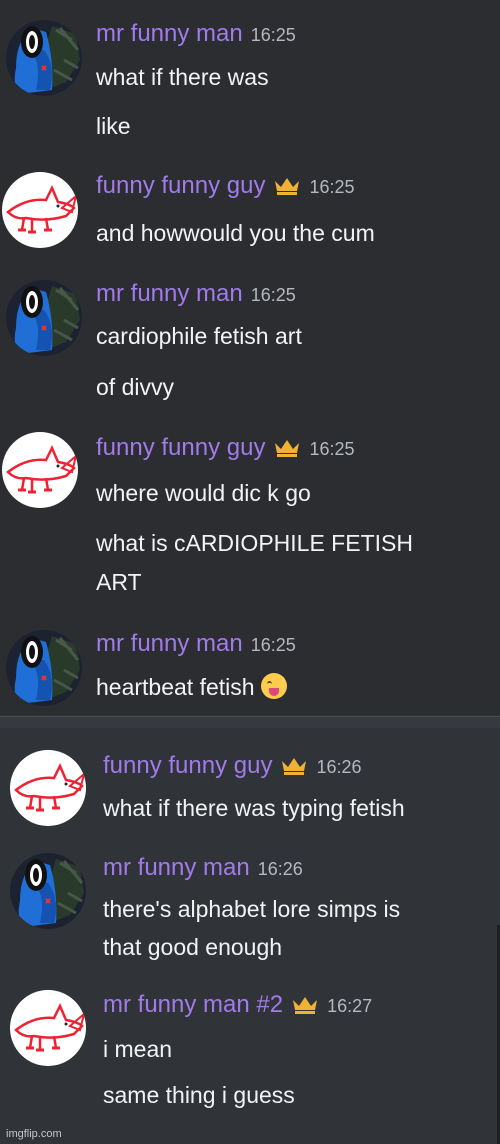 The width and height of the screenshot is (500, 1144). I want to click on message-text: like, so click(113, 126).